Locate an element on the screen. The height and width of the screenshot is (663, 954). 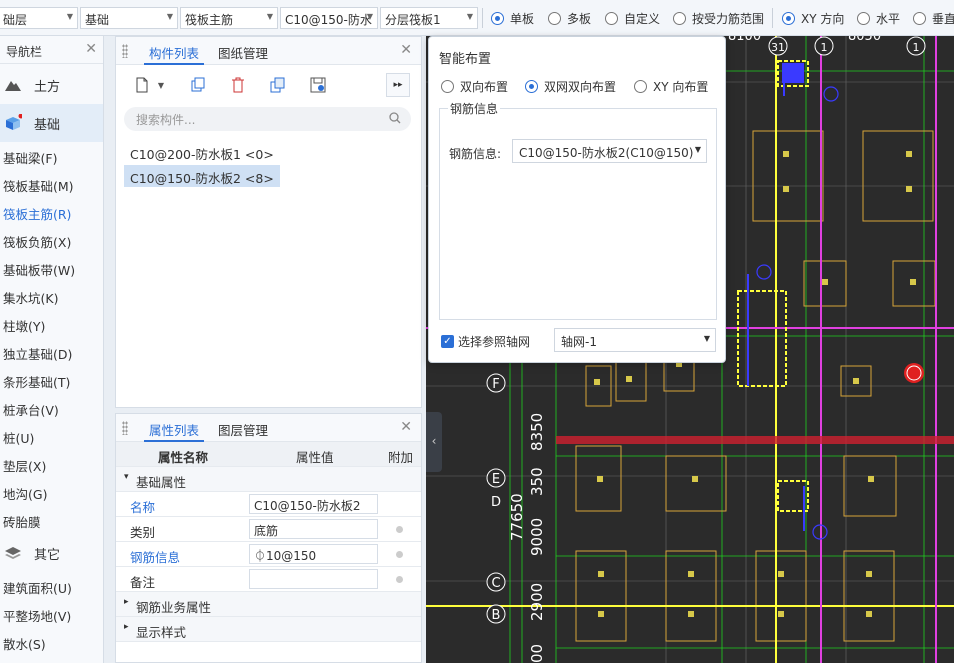
collapse-panel-button: ‹ is located at coordinates (434, 442).